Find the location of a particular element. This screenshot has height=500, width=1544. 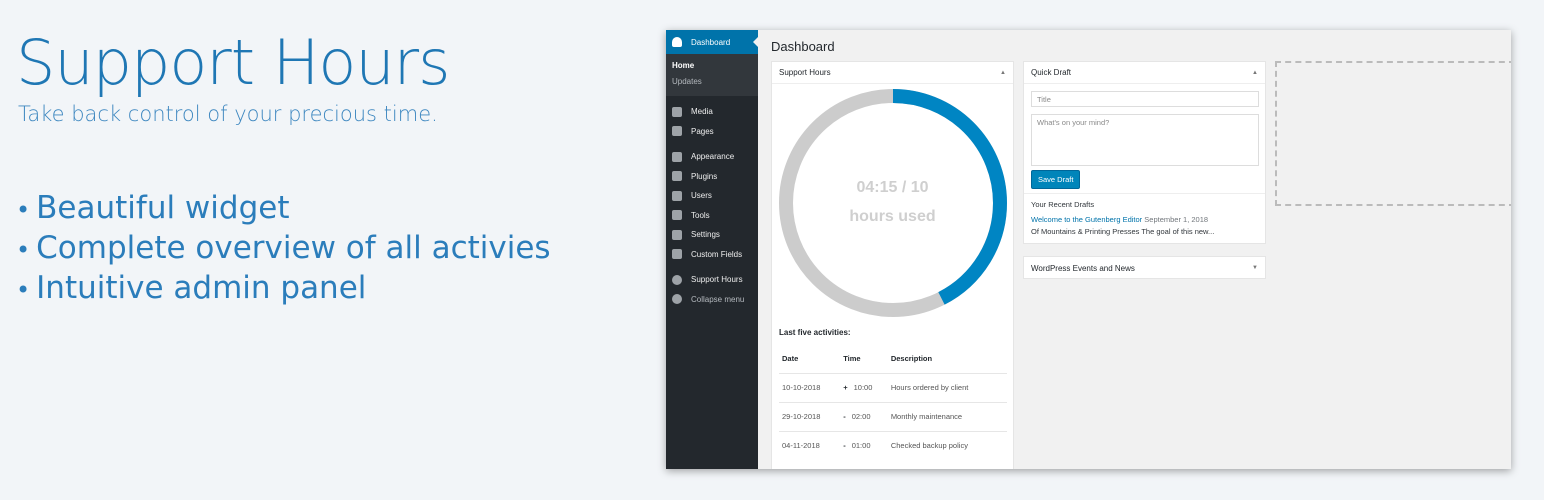

table-row: 04-11-2018-01:00 Checked backup policy is located at coordinates (893, 445).